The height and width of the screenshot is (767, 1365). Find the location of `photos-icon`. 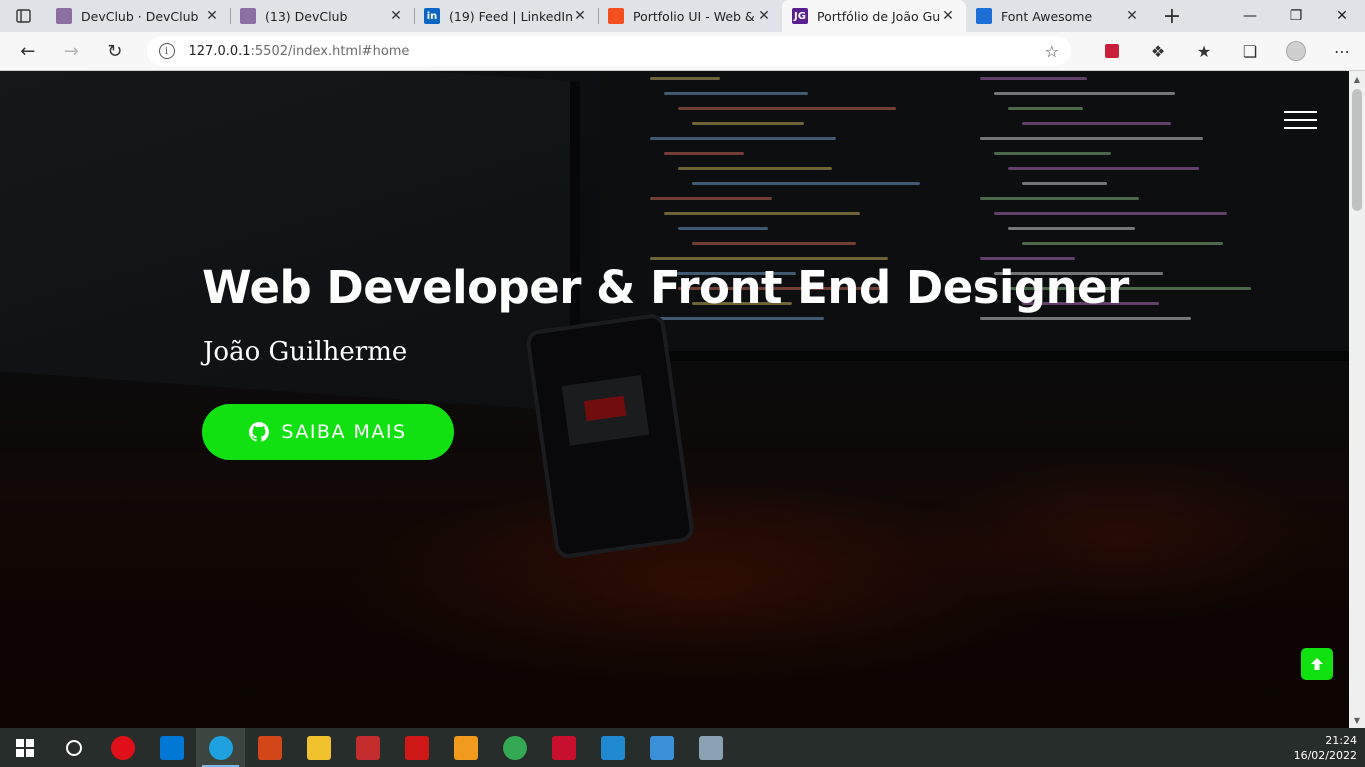

photos-icon is located at coordinates (661, 747).